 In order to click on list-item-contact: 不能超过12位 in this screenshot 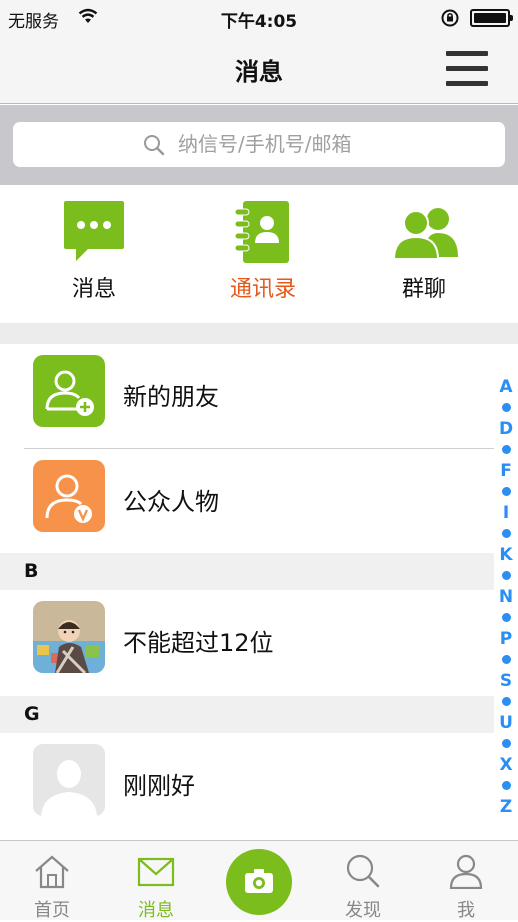, I will do `click(247, 642)`.